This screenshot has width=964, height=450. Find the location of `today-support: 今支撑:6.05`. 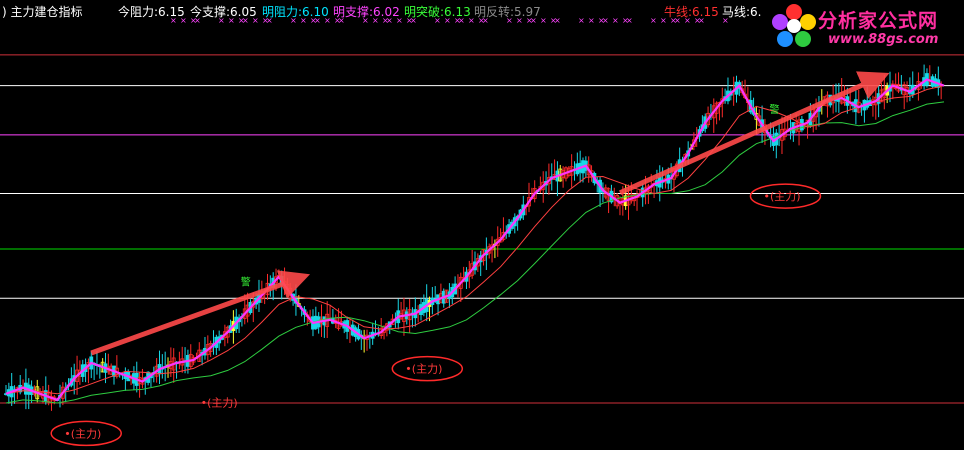

today-support: 今支撑:6.05 is located at coordinates (223, 11).